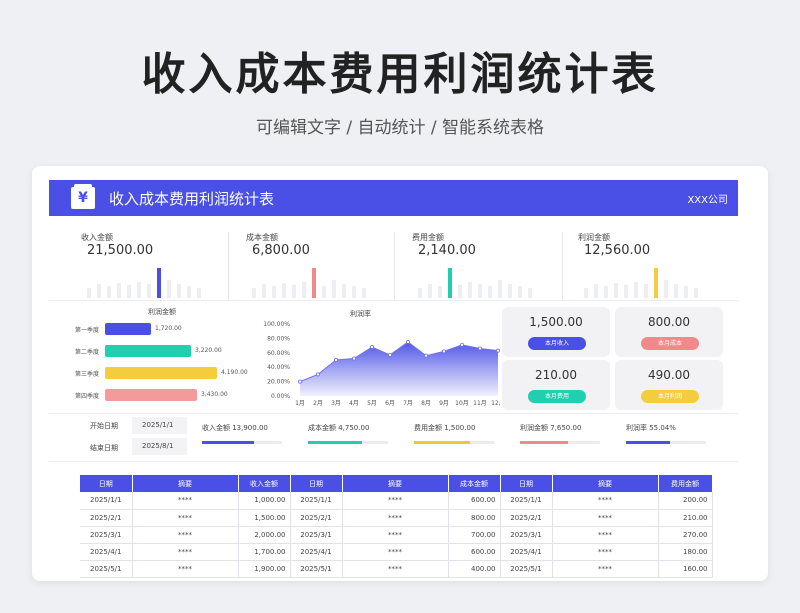  What do you see at coordinates (318, 403) in the screenshot?
I see `x-tick-label: 2月` at bounding box center [318, 403].